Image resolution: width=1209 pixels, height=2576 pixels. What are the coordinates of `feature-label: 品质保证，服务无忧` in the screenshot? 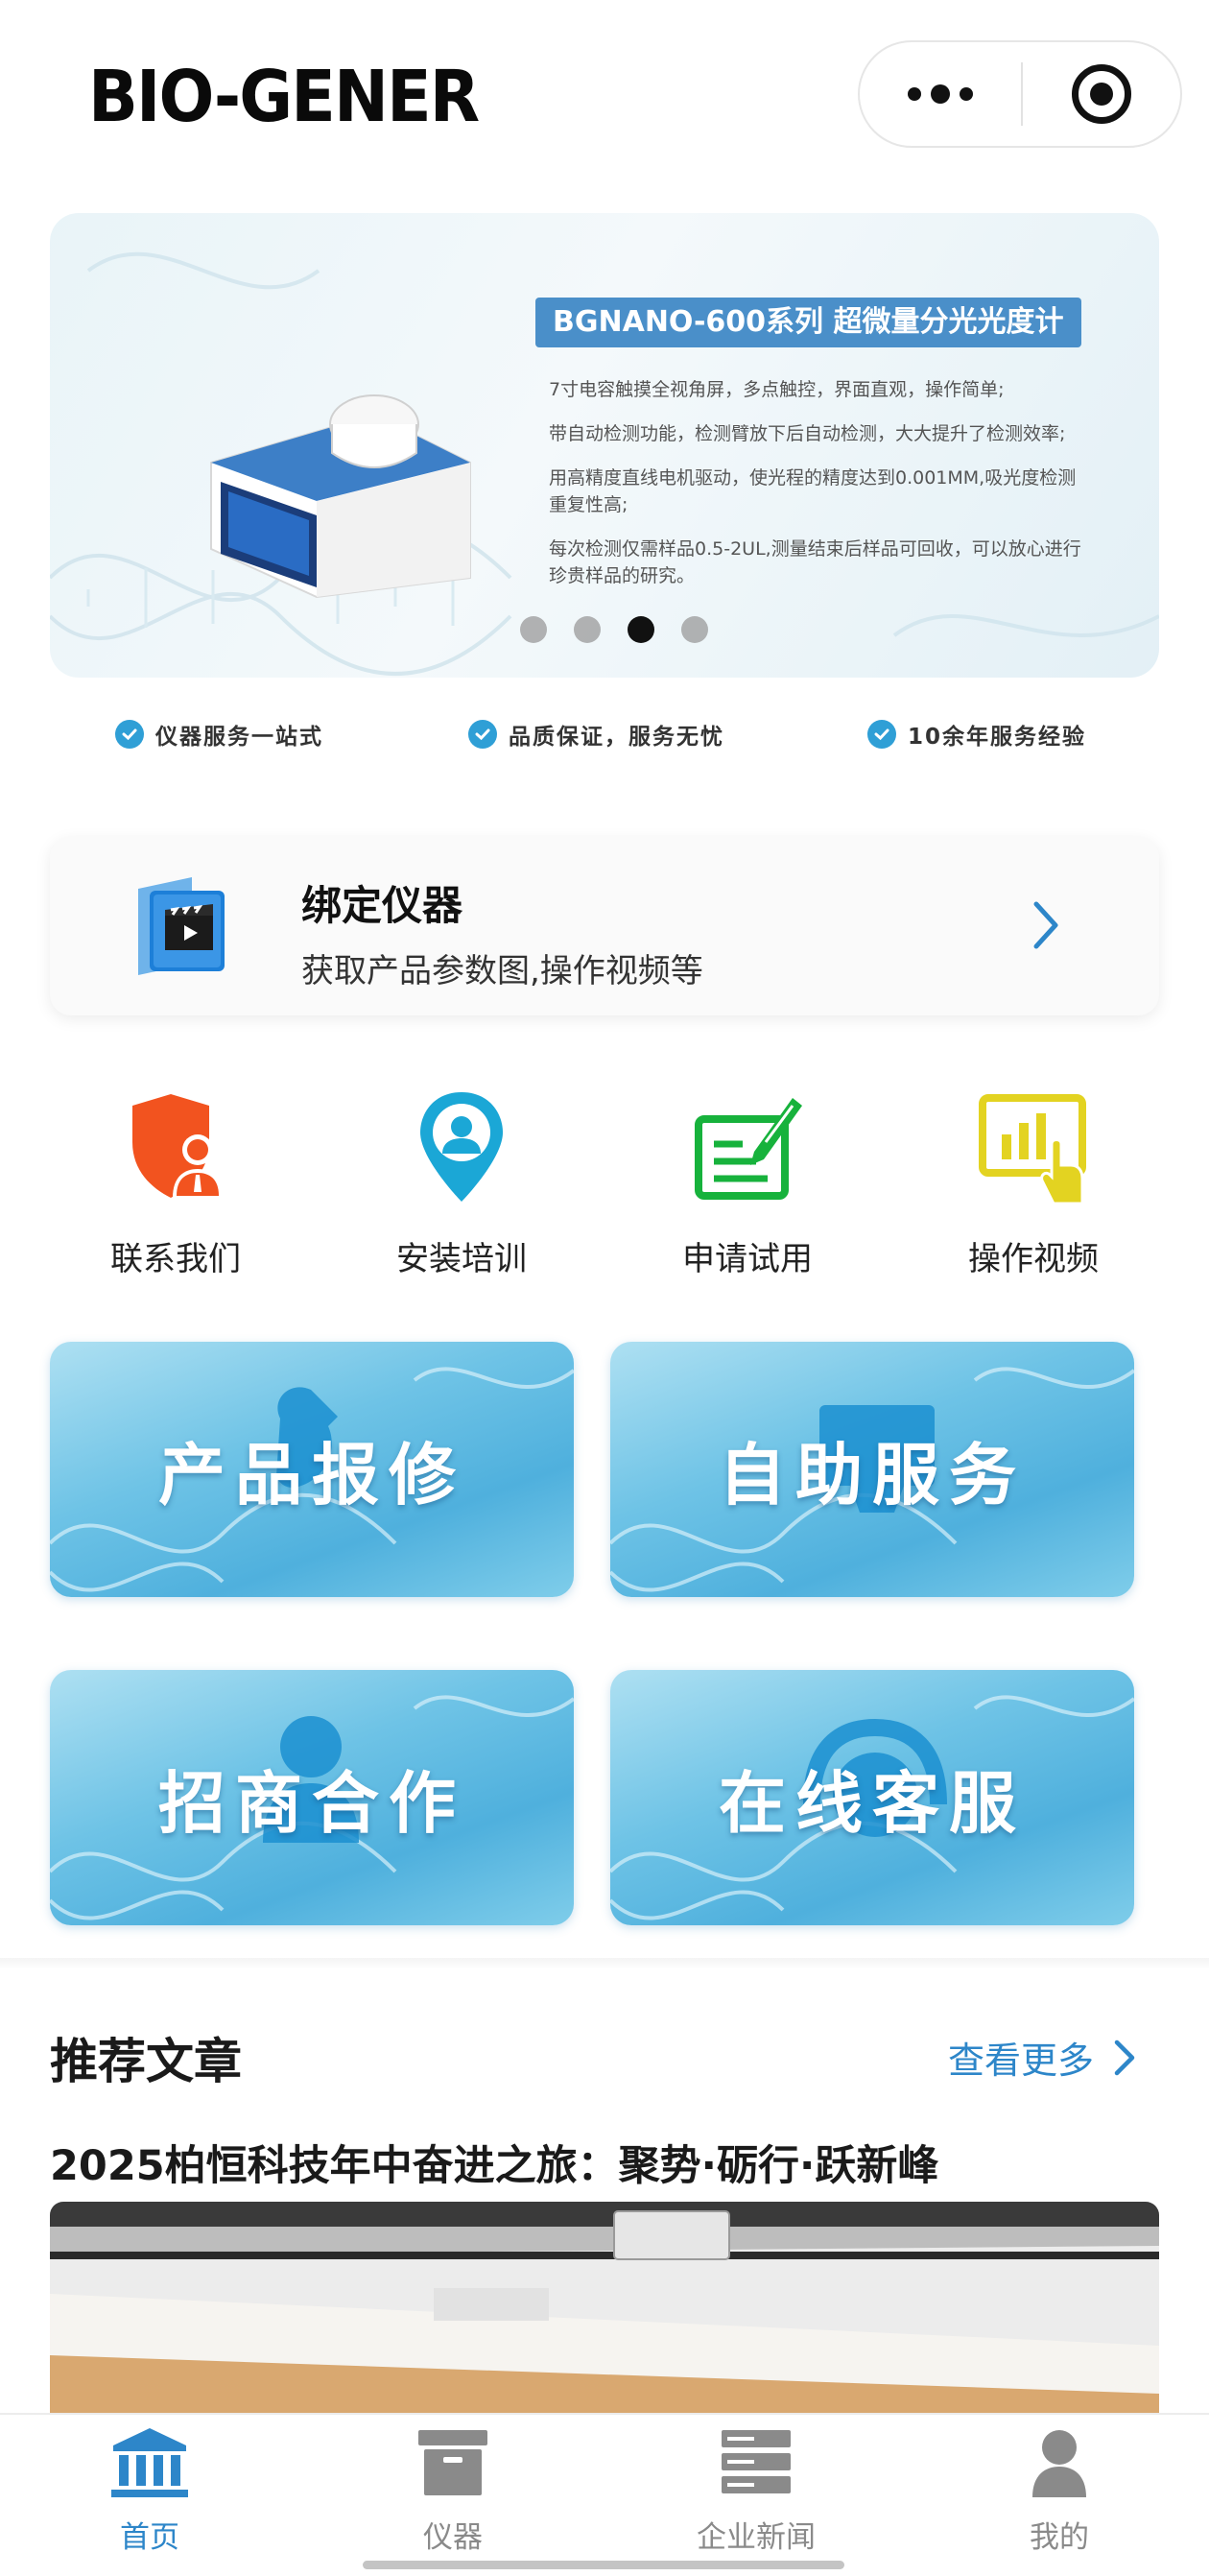 It's located at (617, 737).